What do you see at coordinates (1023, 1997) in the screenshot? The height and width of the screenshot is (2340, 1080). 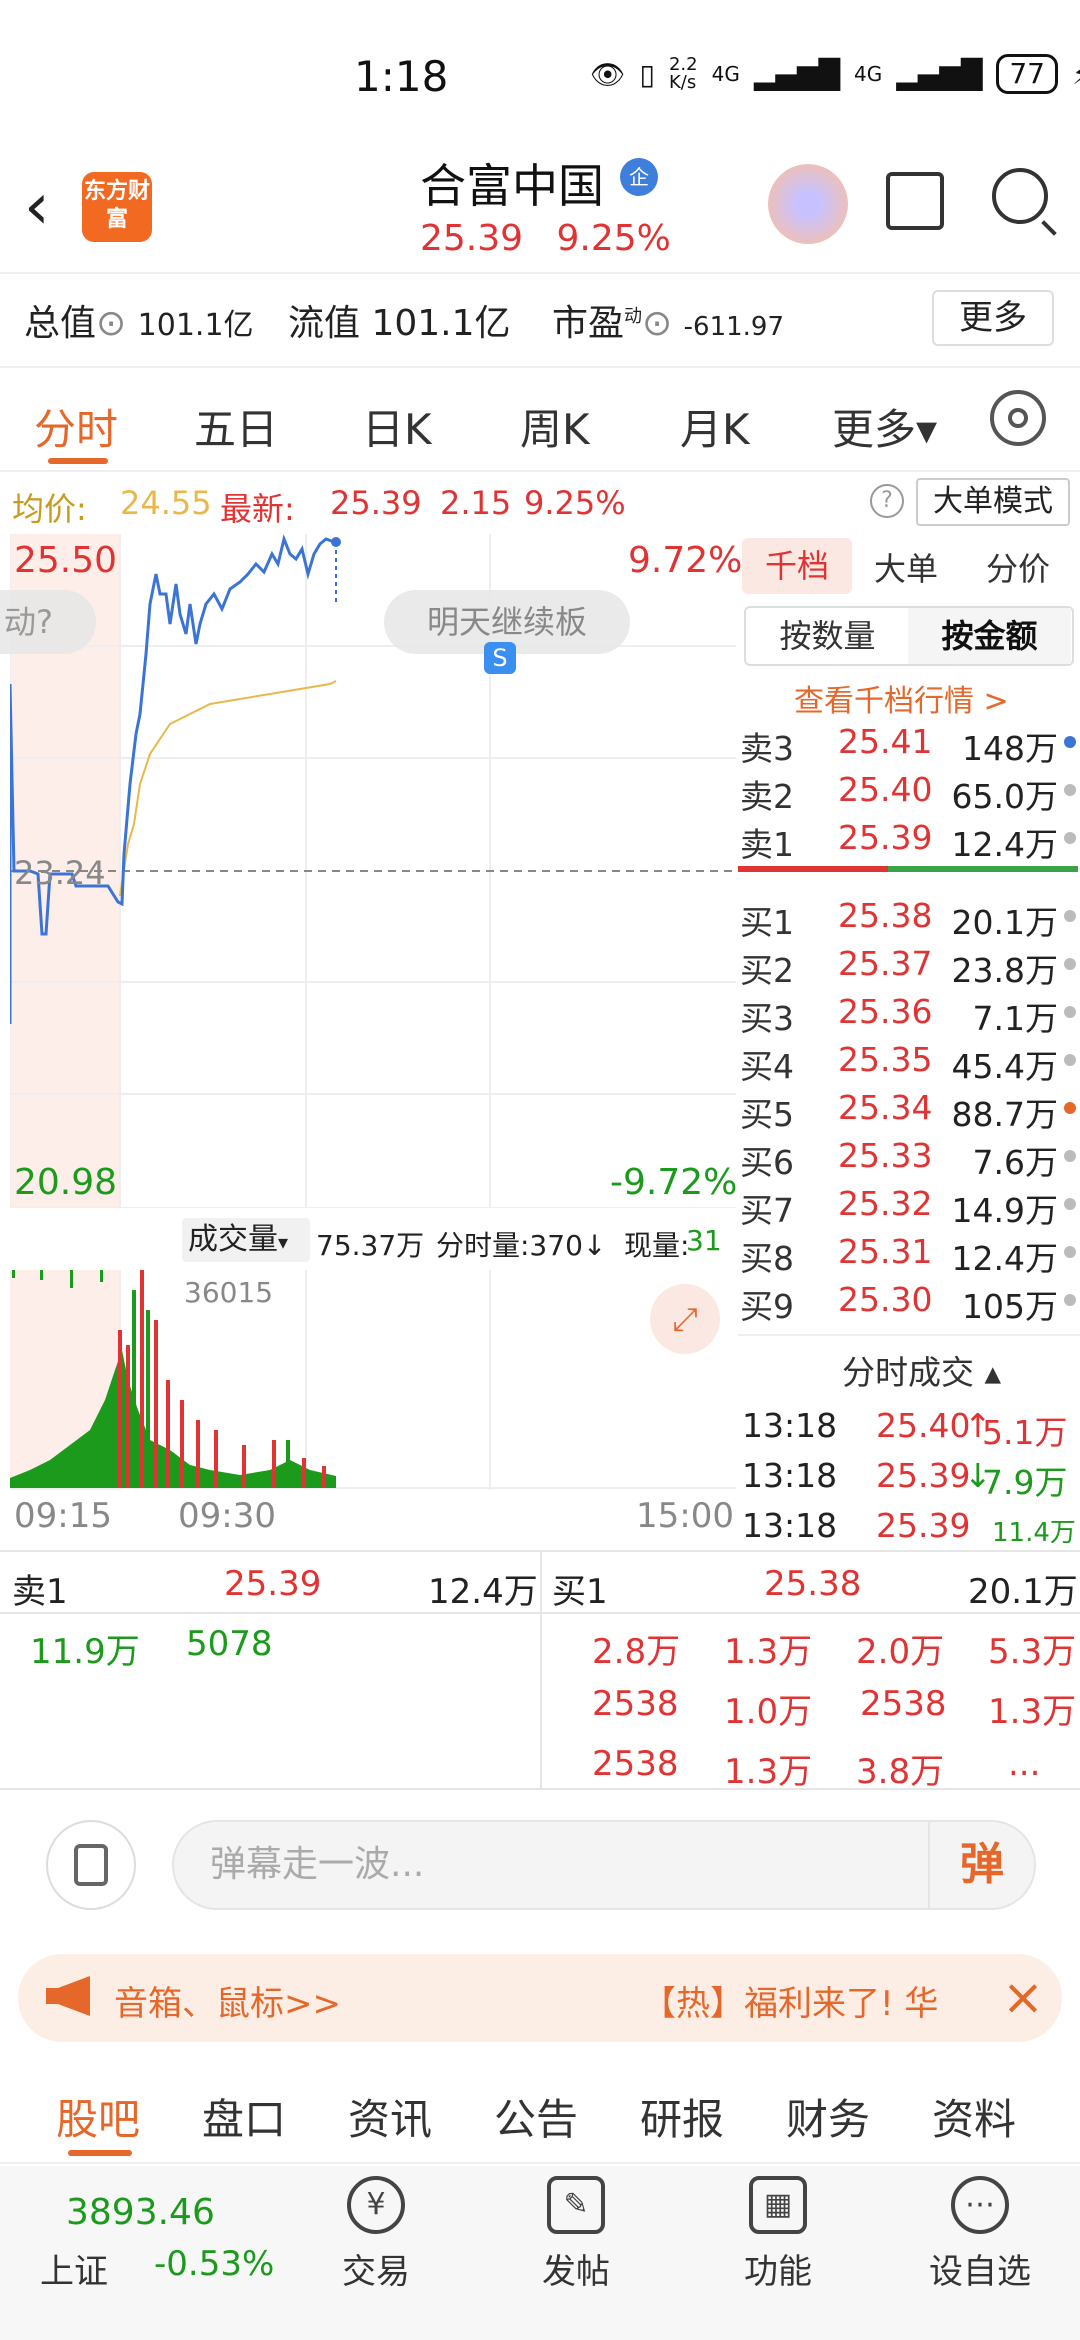 I see `close-icon: ×` at bounding box center [1023, 1997].